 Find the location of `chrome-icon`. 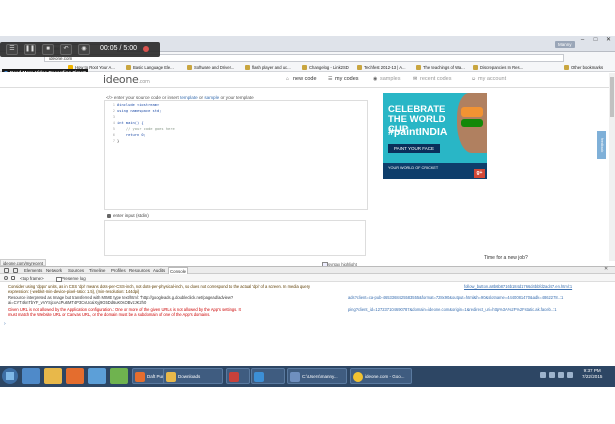

chrome-icon is located at coordinates (358, 377).